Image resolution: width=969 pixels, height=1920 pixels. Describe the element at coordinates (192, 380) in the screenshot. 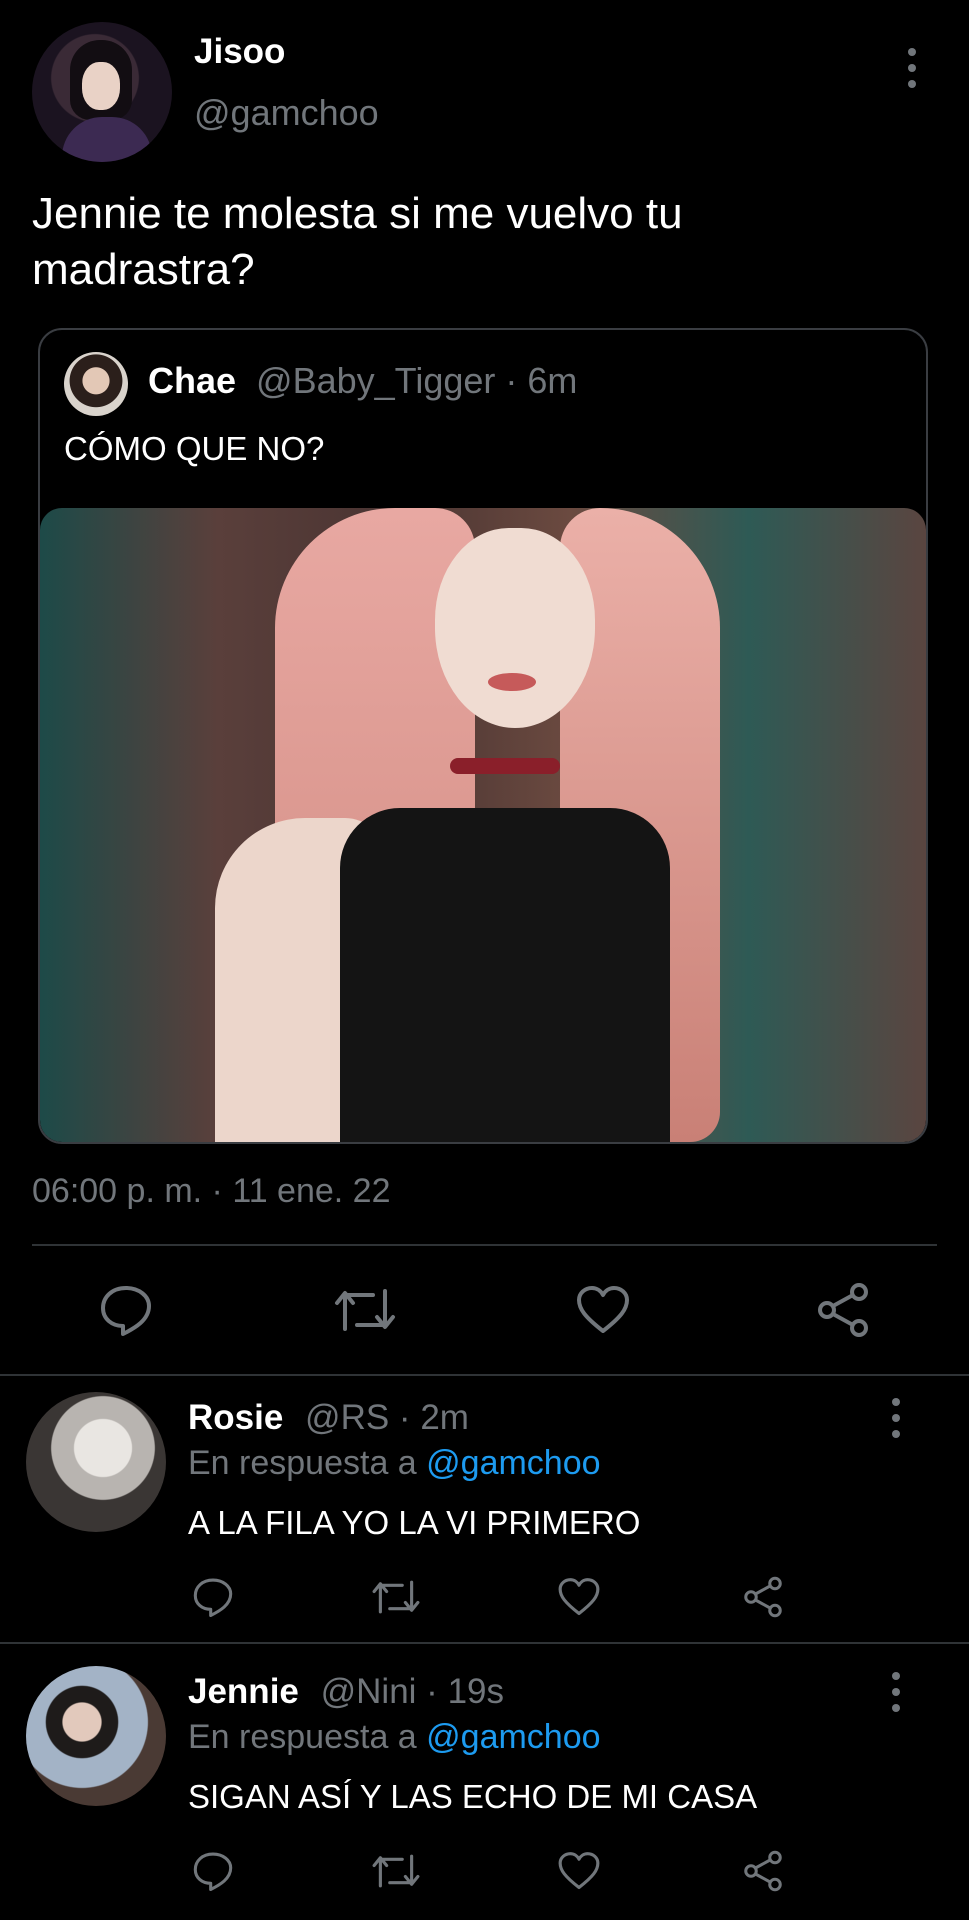

I see `quoted-author-name: Chae` at that location.